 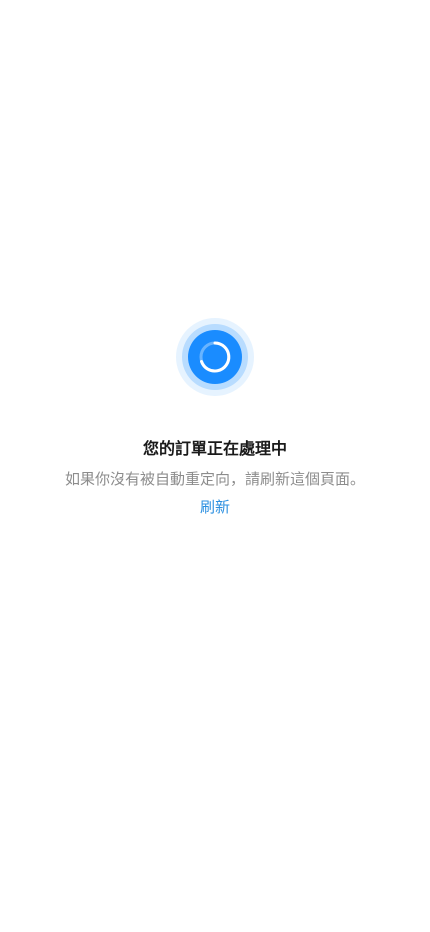 I want to click on processing-title: 您的訂單正在處理中, so click(x=214, y=448).